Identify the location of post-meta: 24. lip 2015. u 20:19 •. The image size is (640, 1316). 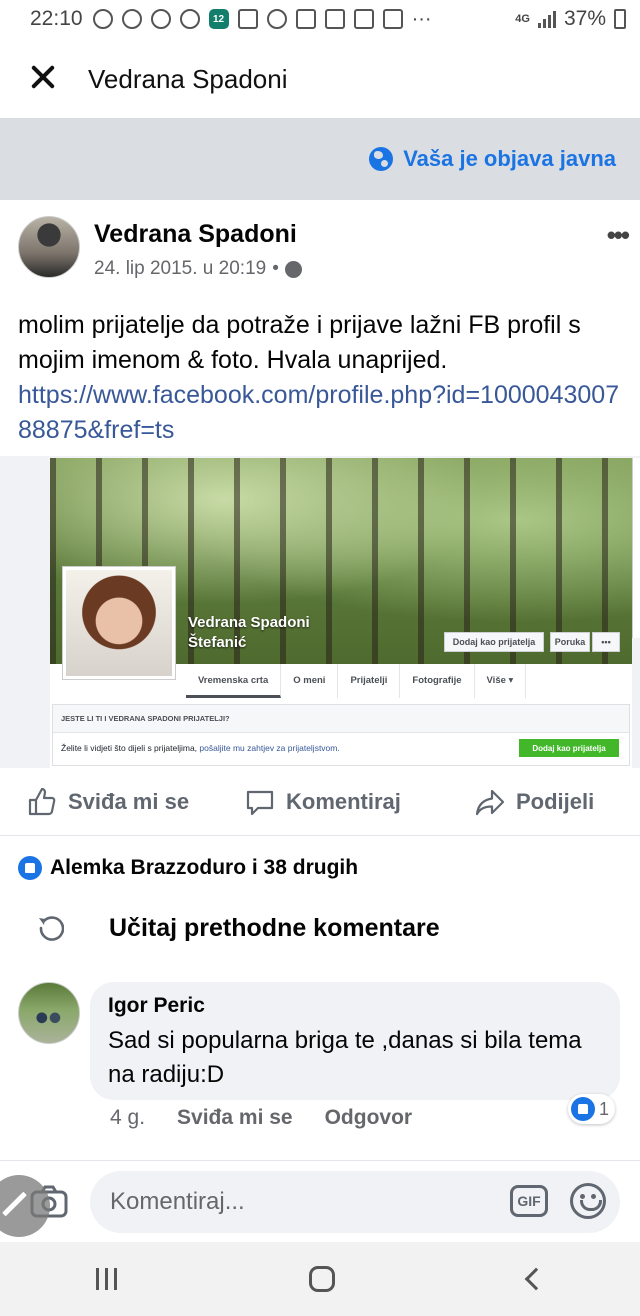
(198, 269).